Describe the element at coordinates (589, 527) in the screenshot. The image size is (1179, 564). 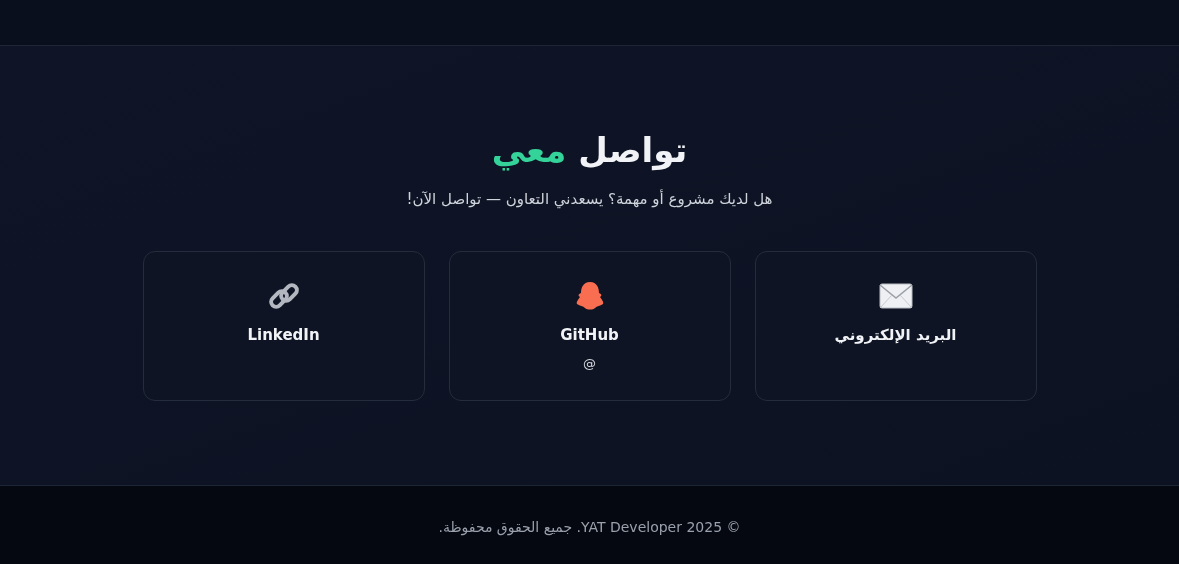
I see `copyright-text: © 2025 YAT Developer. جميع الحقوق محفوظة.` at that location.